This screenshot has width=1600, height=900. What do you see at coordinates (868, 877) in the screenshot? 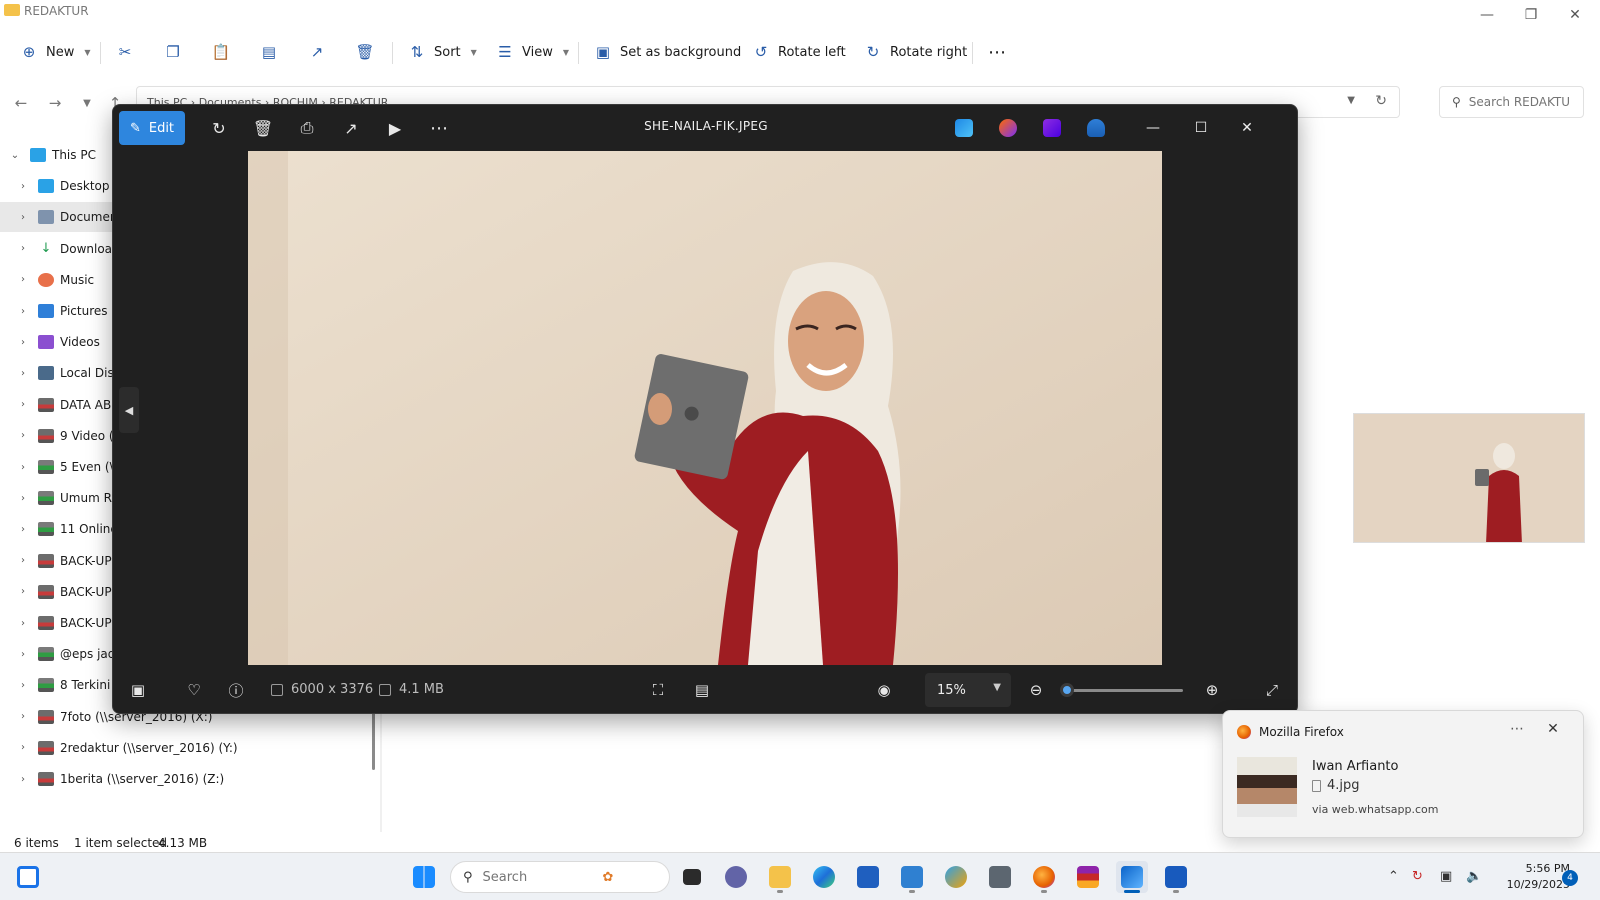
I see `store-button` at bounding box center [868, 877].